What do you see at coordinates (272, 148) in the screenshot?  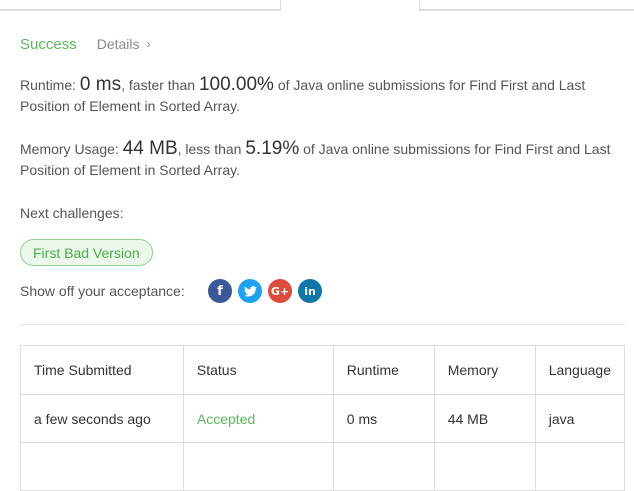 I see `memory-percent: 5.19%` at bounding box center [272, 148].